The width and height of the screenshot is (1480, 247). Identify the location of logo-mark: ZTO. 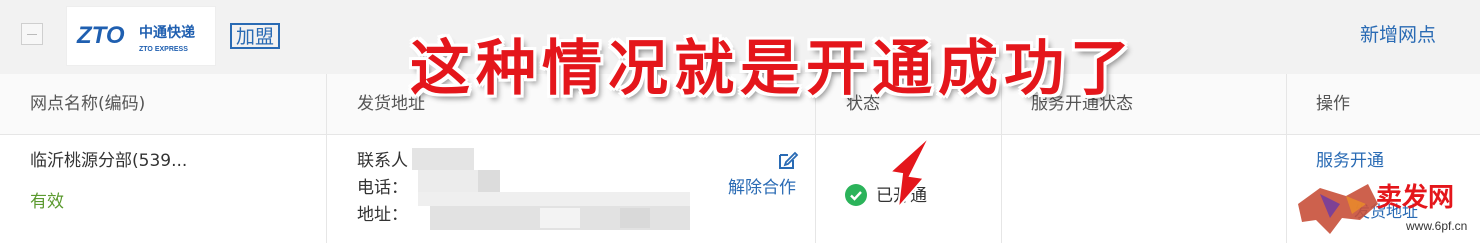
(100, 35).